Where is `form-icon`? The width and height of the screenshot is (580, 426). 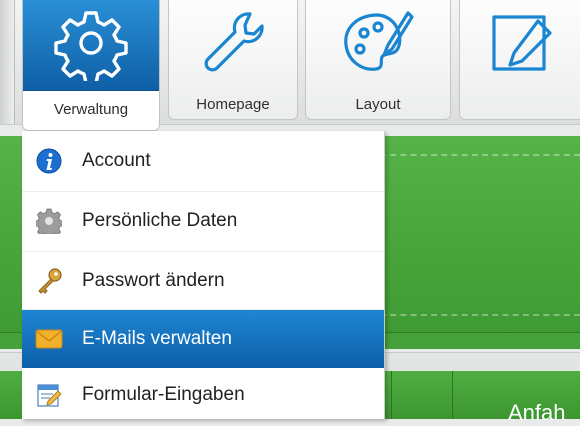 form-icon is located at coordinates (49, 395).